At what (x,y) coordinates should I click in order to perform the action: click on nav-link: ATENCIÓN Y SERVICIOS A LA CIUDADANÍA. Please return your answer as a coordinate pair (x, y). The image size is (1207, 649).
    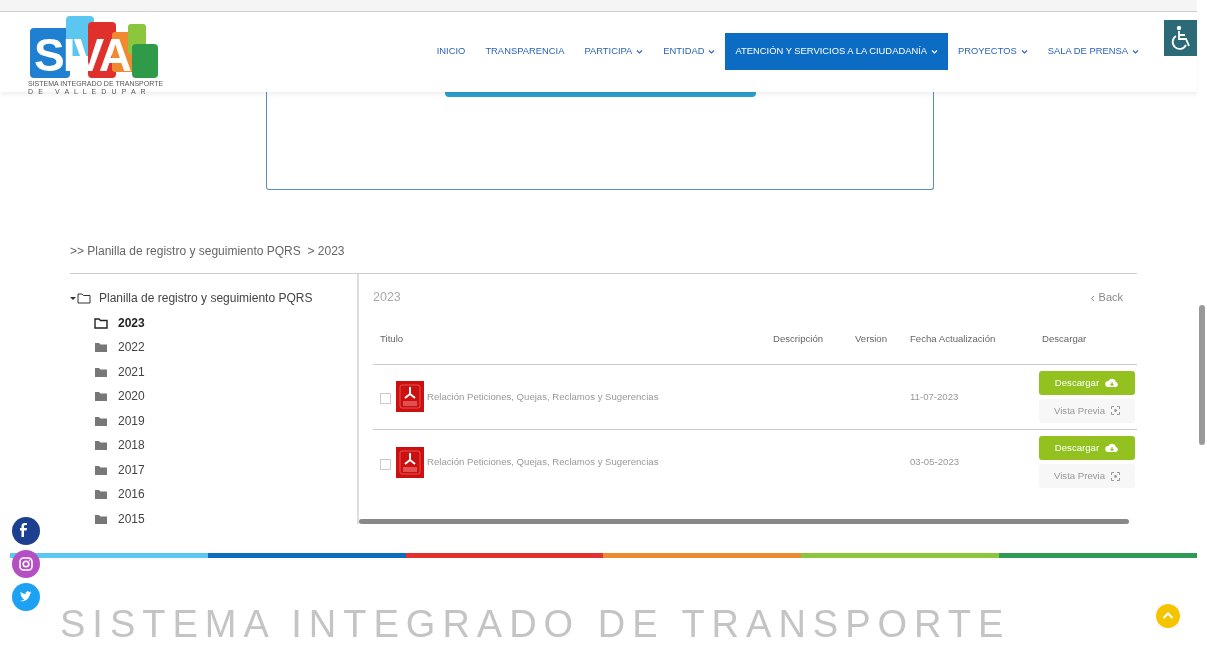
    Looking at the image, I should click on (837, 51).